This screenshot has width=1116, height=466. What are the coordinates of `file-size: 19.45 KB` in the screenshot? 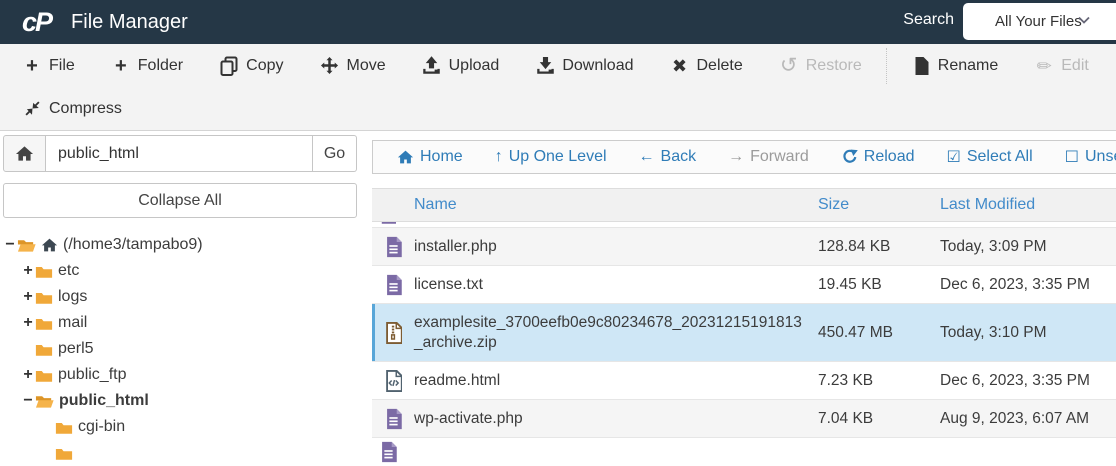 It's located at (850, 284).